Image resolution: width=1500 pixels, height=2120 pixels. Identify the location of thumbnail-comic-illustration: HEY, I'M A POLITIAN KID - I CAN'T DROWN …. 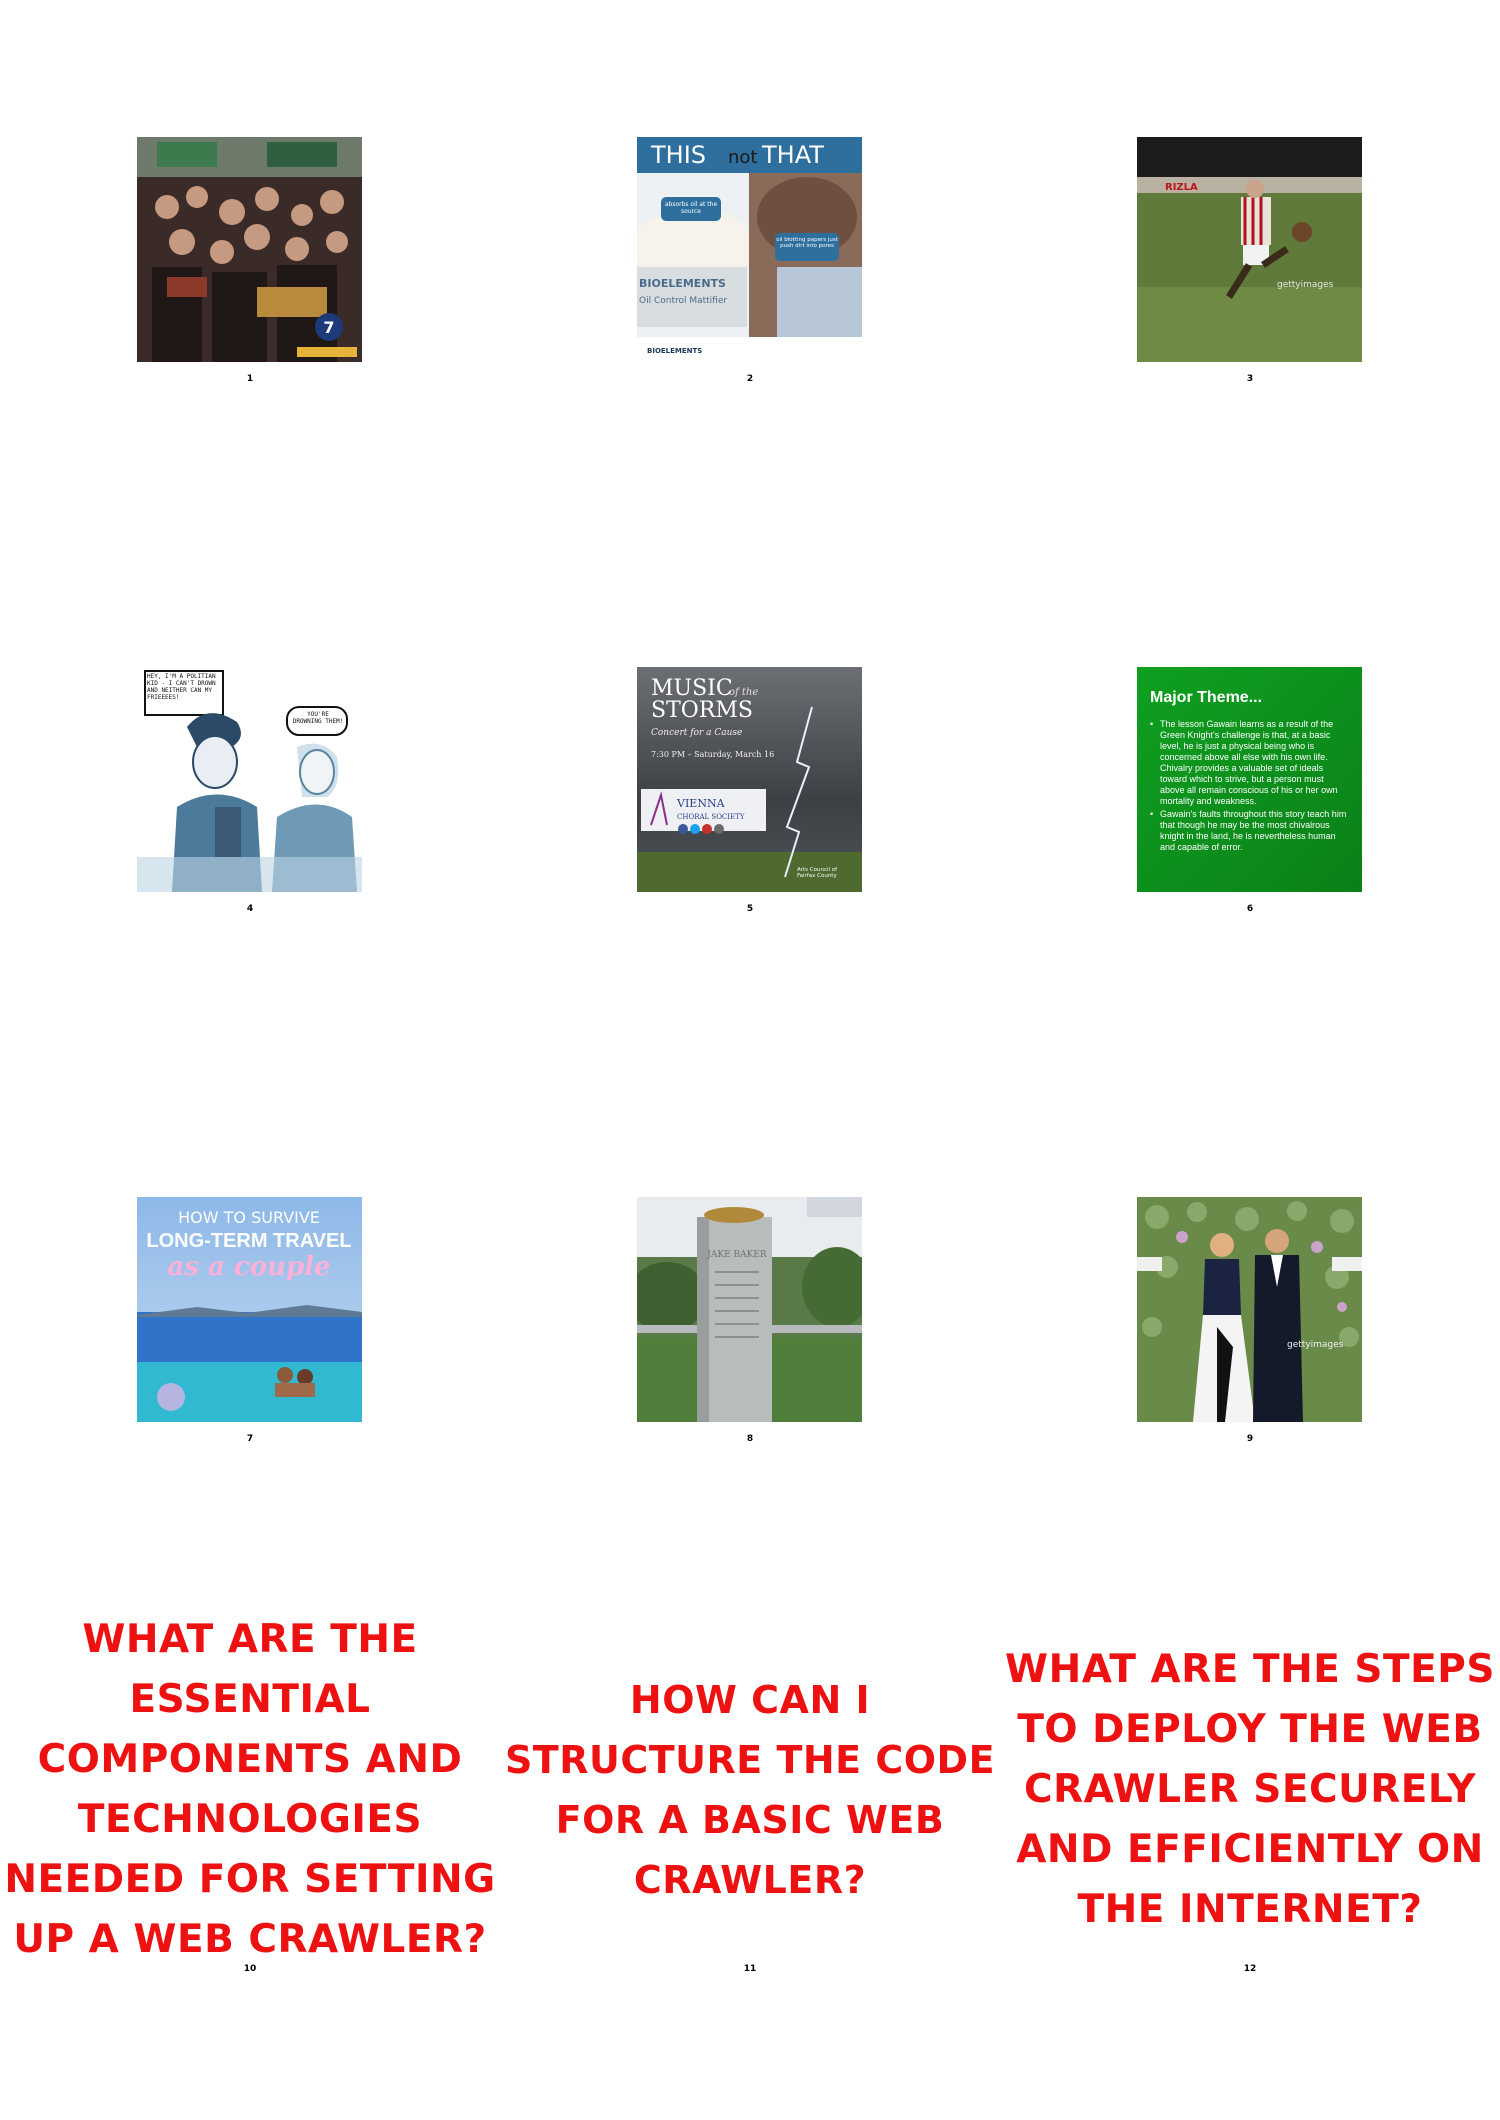
(249, 779).